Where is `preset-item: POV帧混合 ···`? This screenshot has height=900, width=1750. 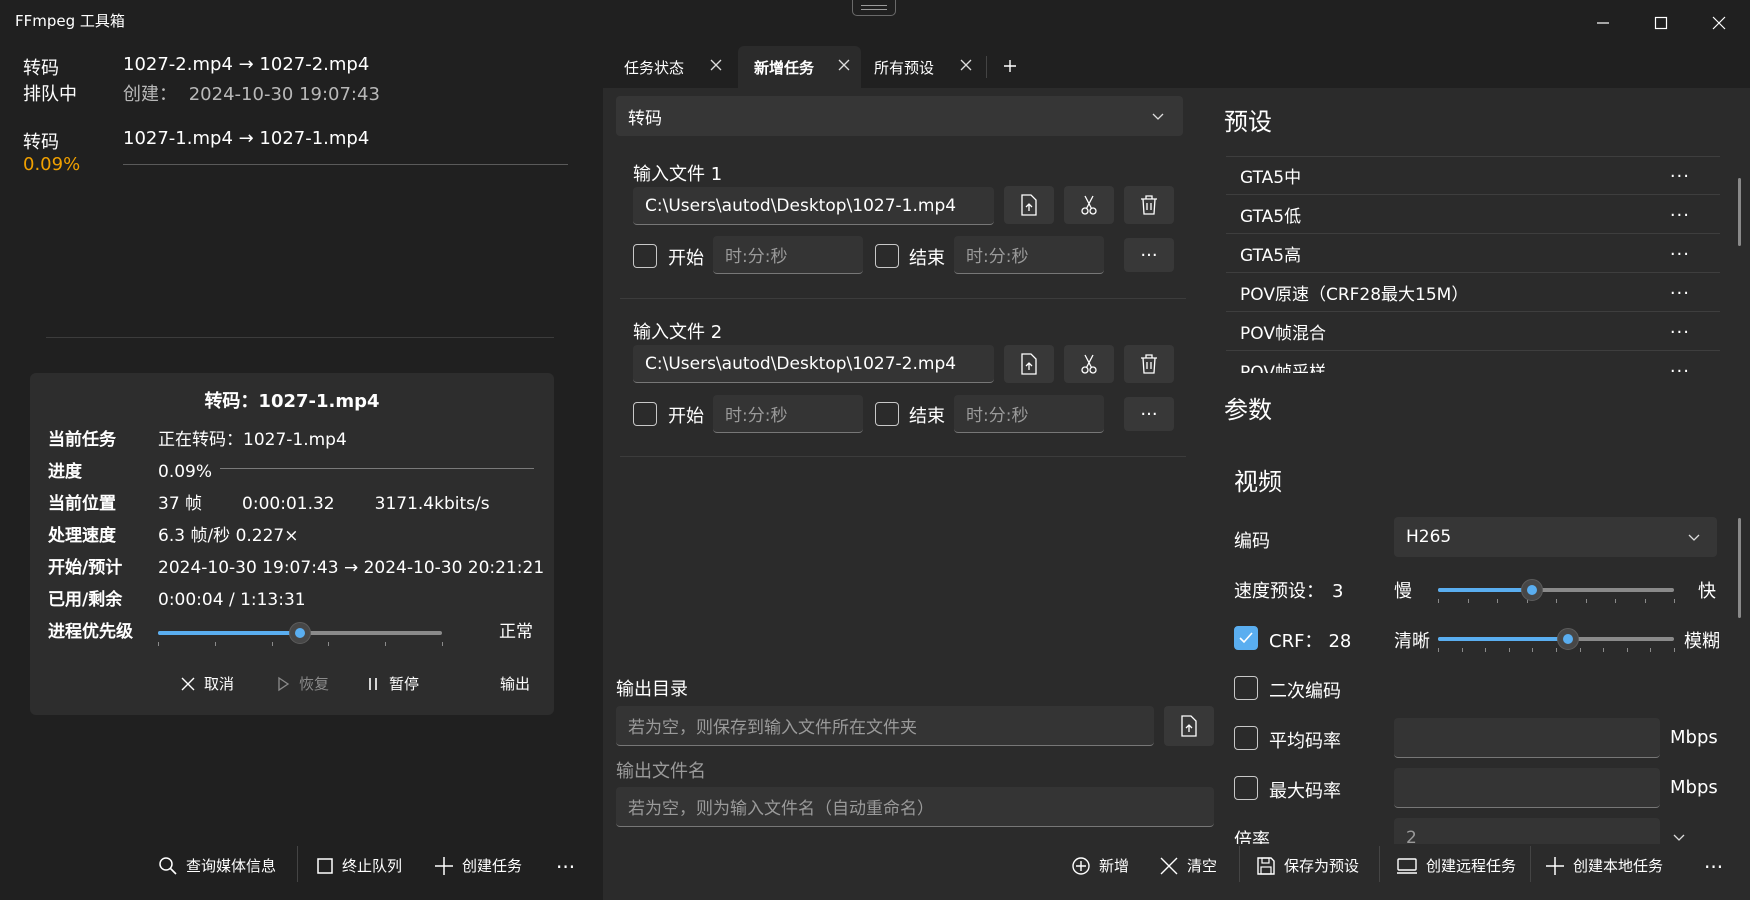 preset-item: POV帧混合 ··· is located at coordinates (1473, 332).